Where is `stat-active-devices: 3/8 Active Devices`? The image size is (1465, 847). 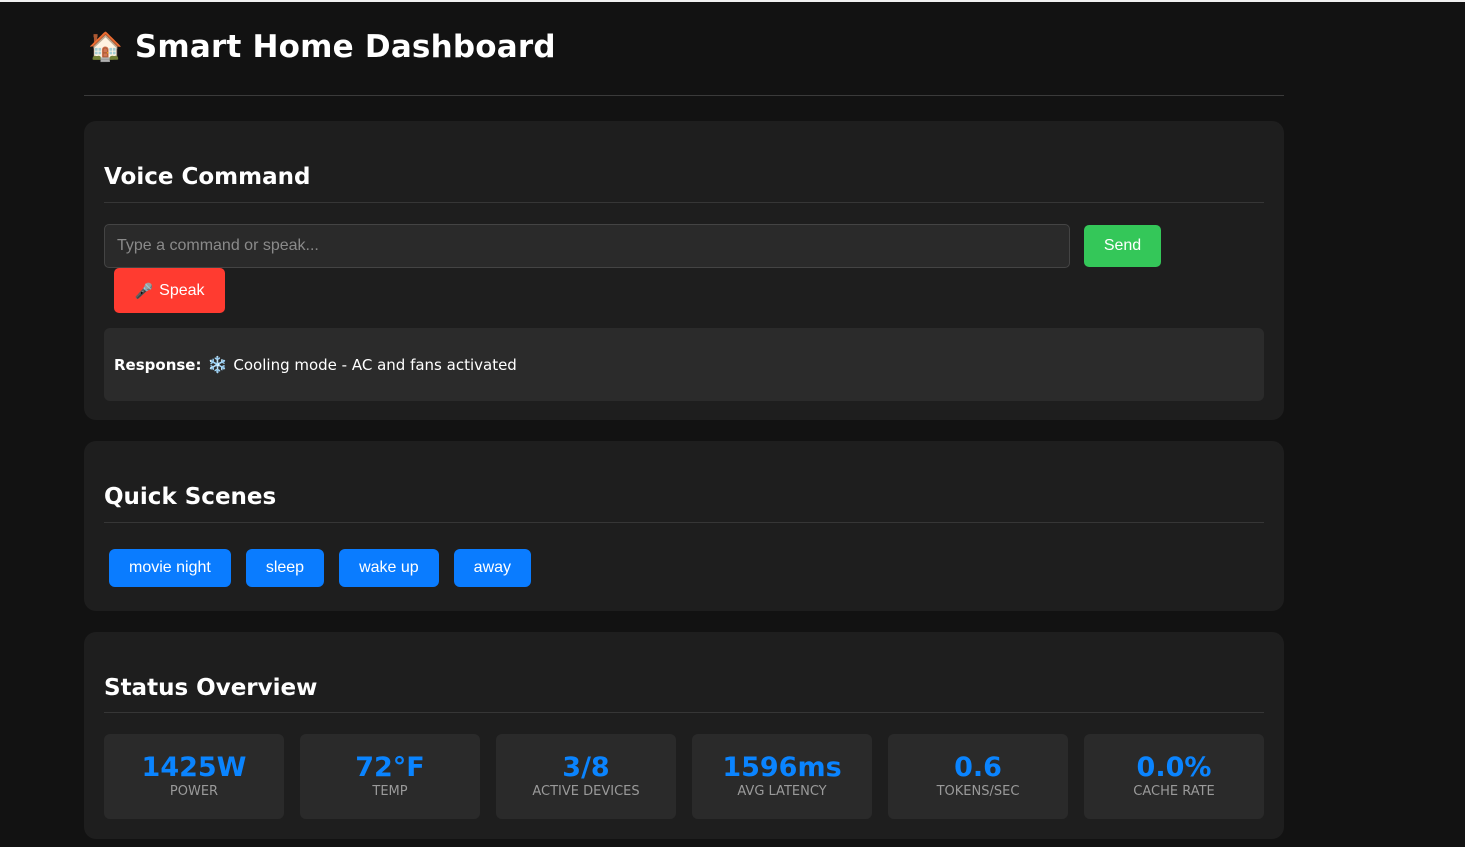 stat-active-devices: 3/8 Active Devices is located at coordinates (586, 776).